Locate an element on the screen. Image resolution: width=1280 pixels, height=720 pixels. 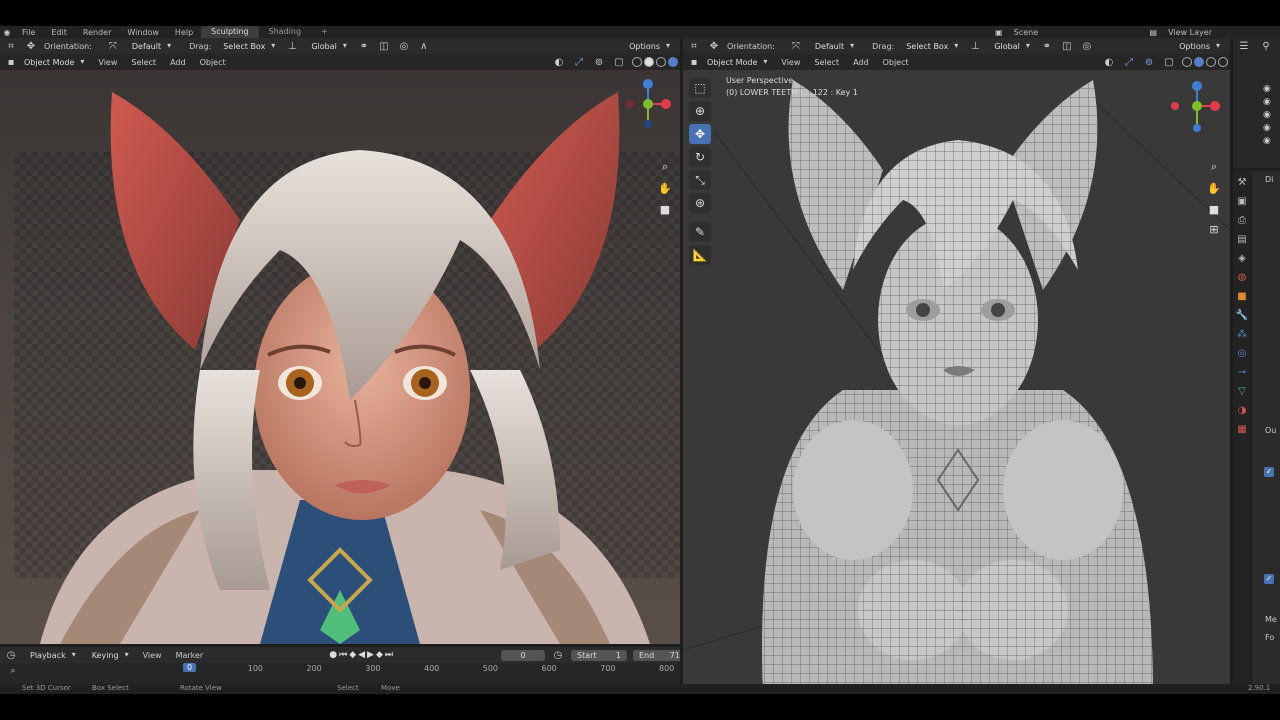
options-dropdown-right: Options is located at coordinates (1198, 46).